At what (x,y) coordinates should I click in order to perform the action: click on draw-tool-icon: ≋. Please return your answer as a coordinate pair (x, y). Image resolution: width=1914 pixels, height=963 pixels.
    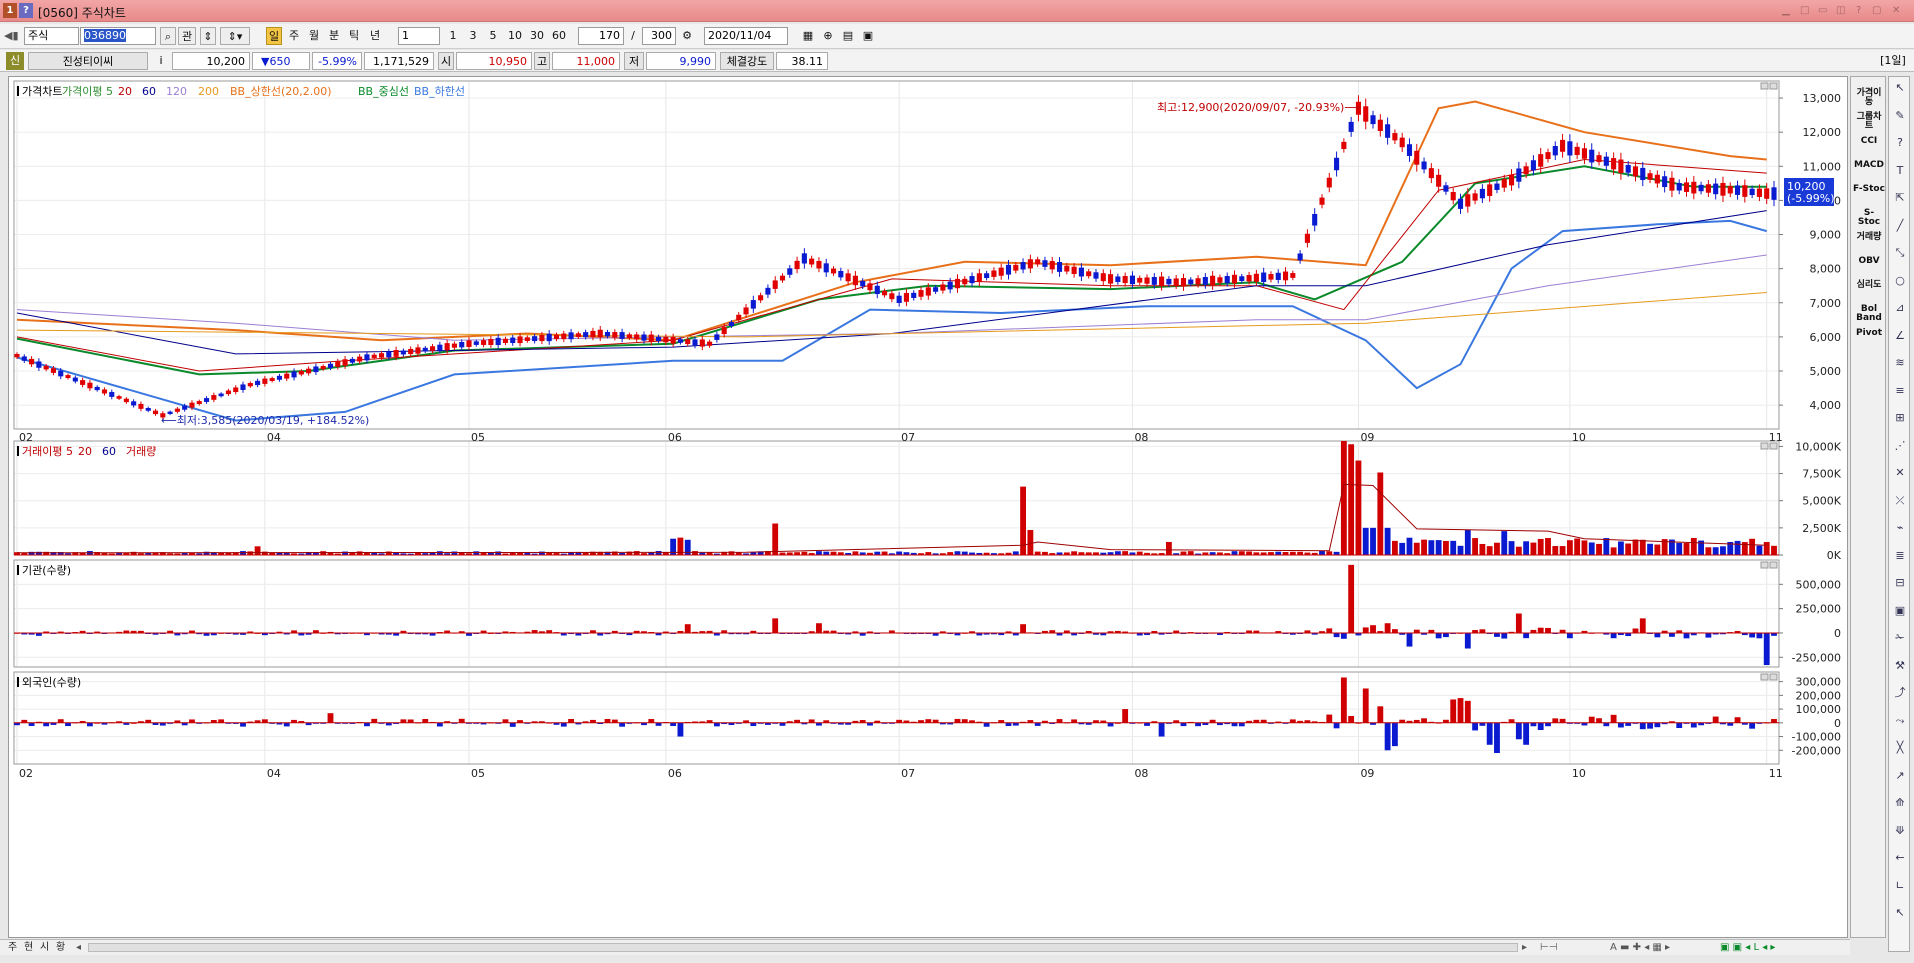
    Looking at the image, I should click on (1900, 363).